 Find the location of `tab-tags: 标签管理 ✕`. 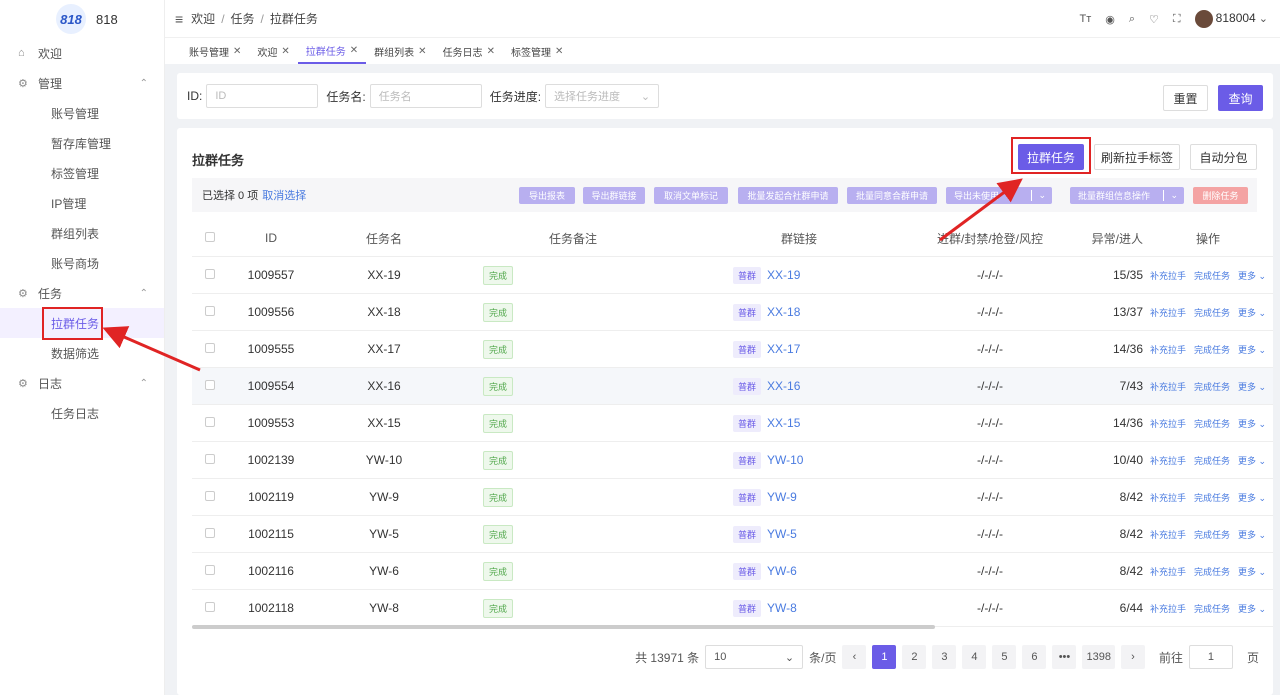

tab-tags: 标签管理 ✕ is located at coordinates (537, 51).